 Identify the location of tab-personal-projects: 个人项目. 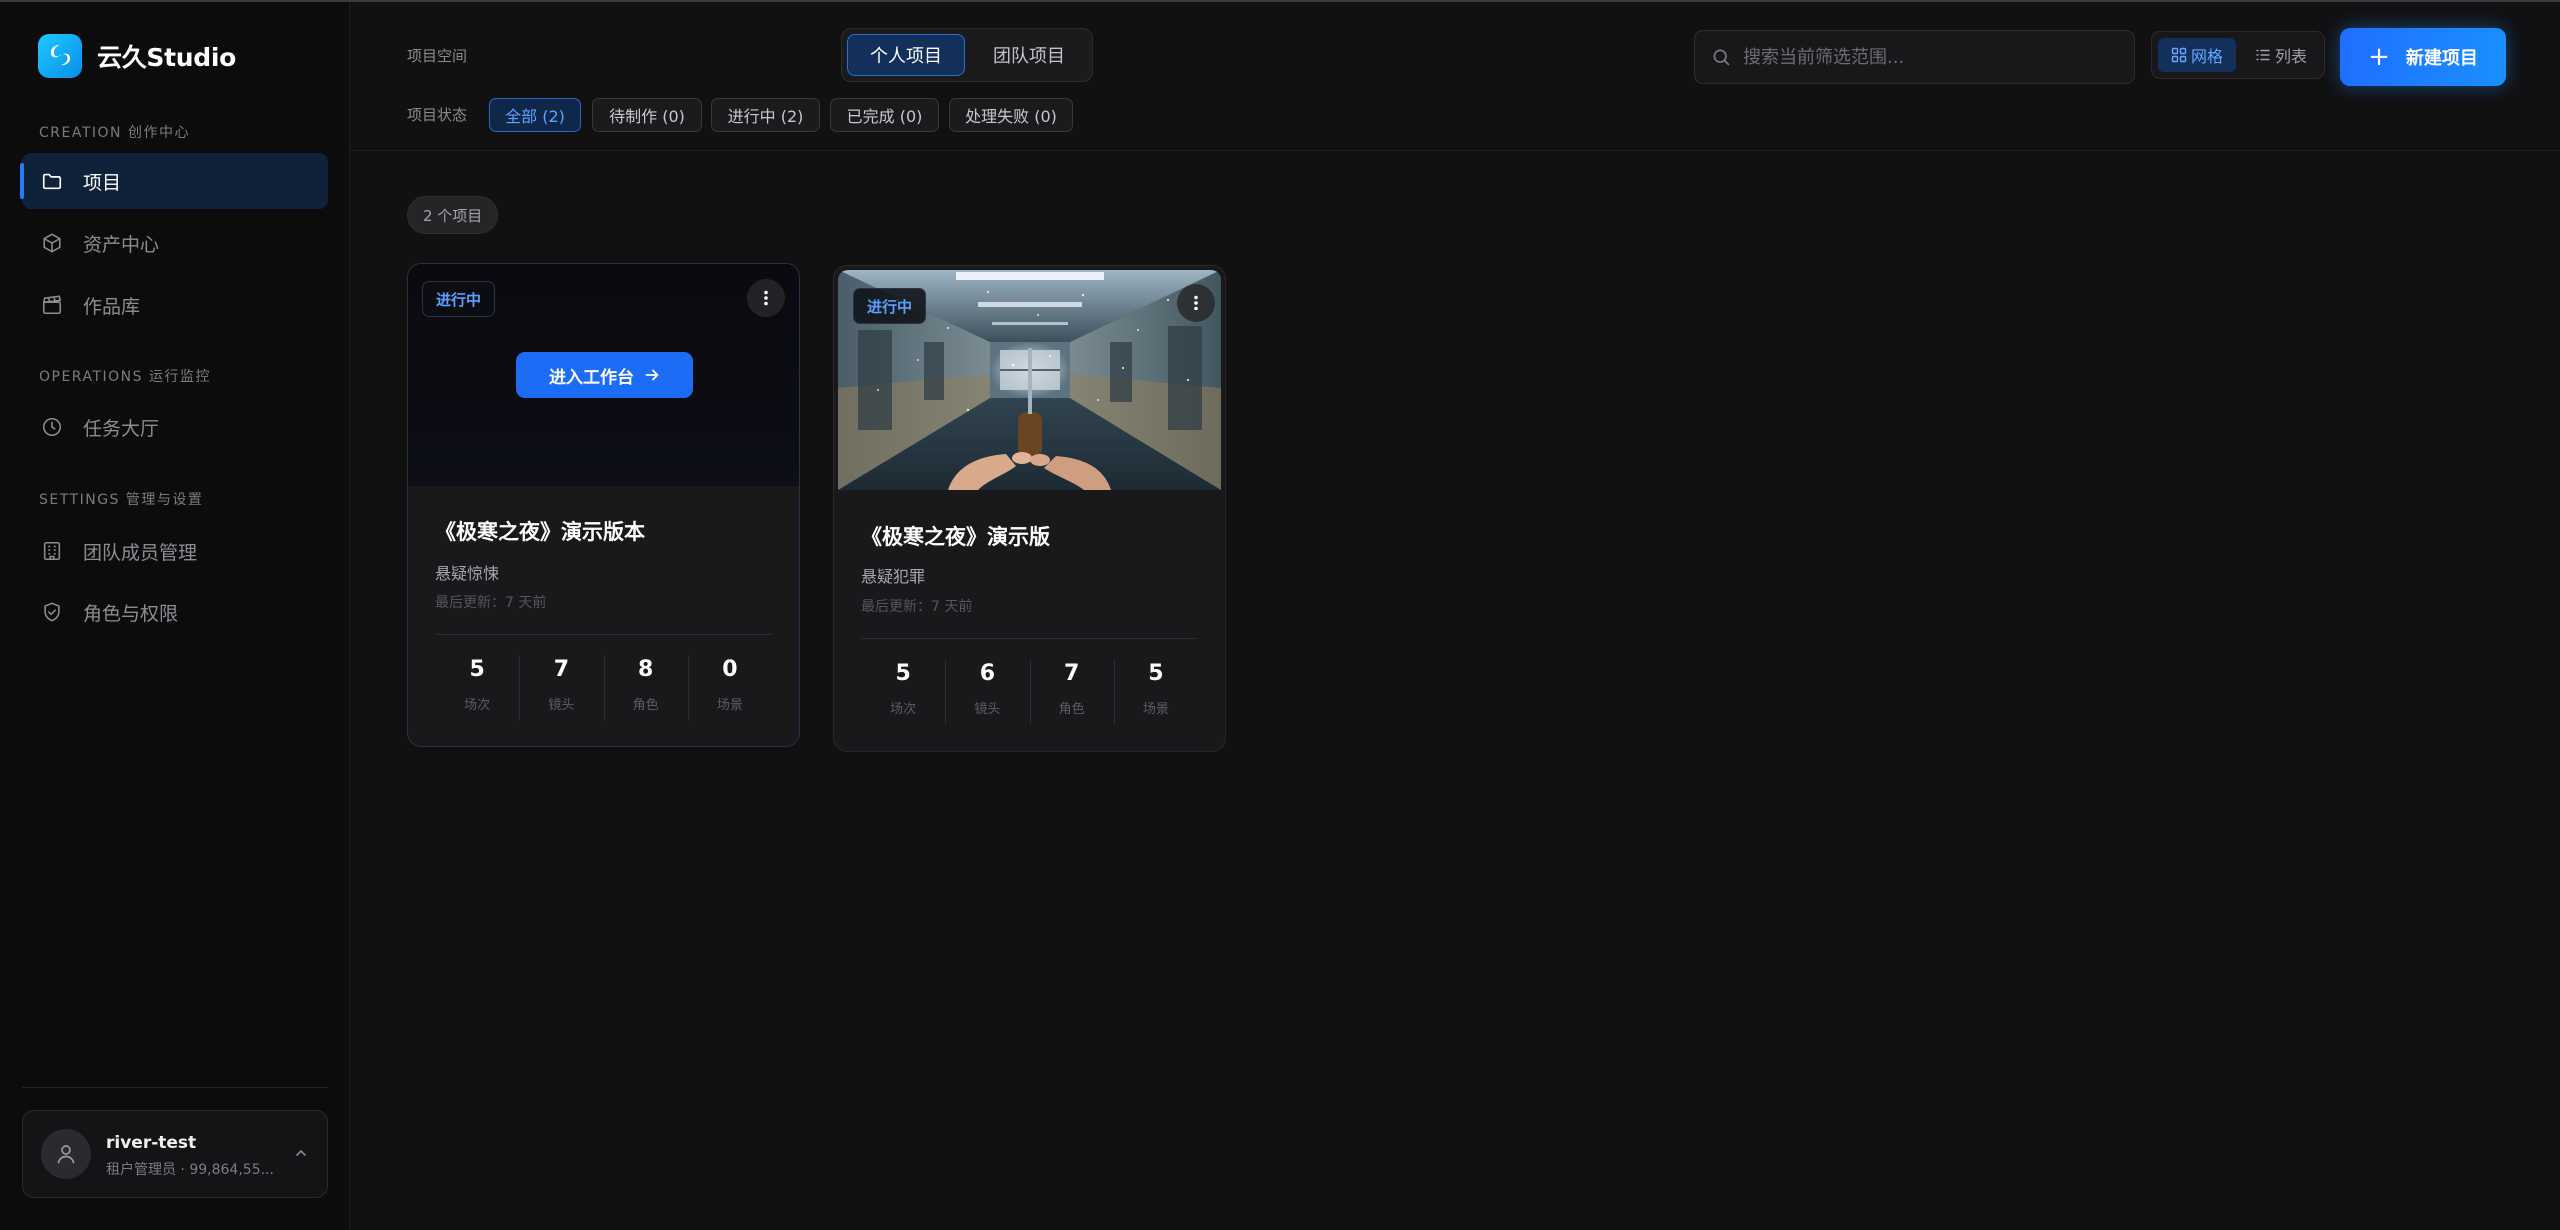
(906, 55).